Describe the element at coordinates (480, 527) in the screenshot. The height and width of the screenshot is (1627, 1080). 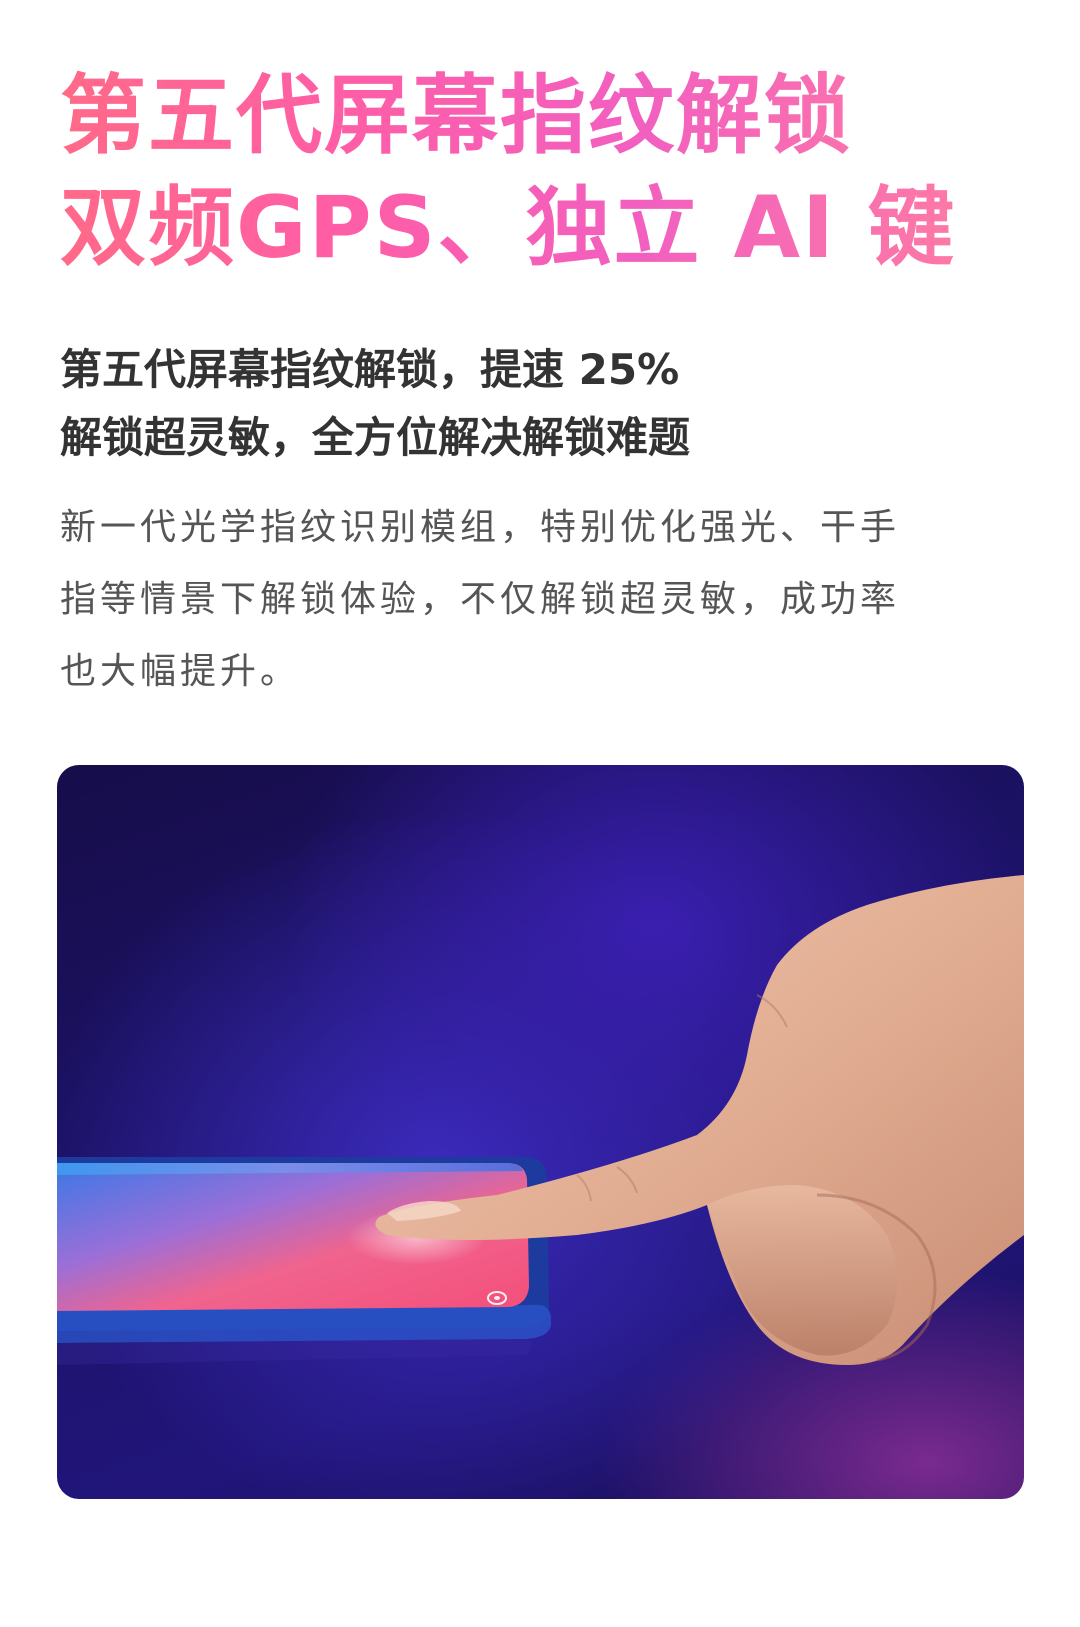
I see `description-line-1: 新一代光学指纹识别模组，特别优化强光、干手` at that location.